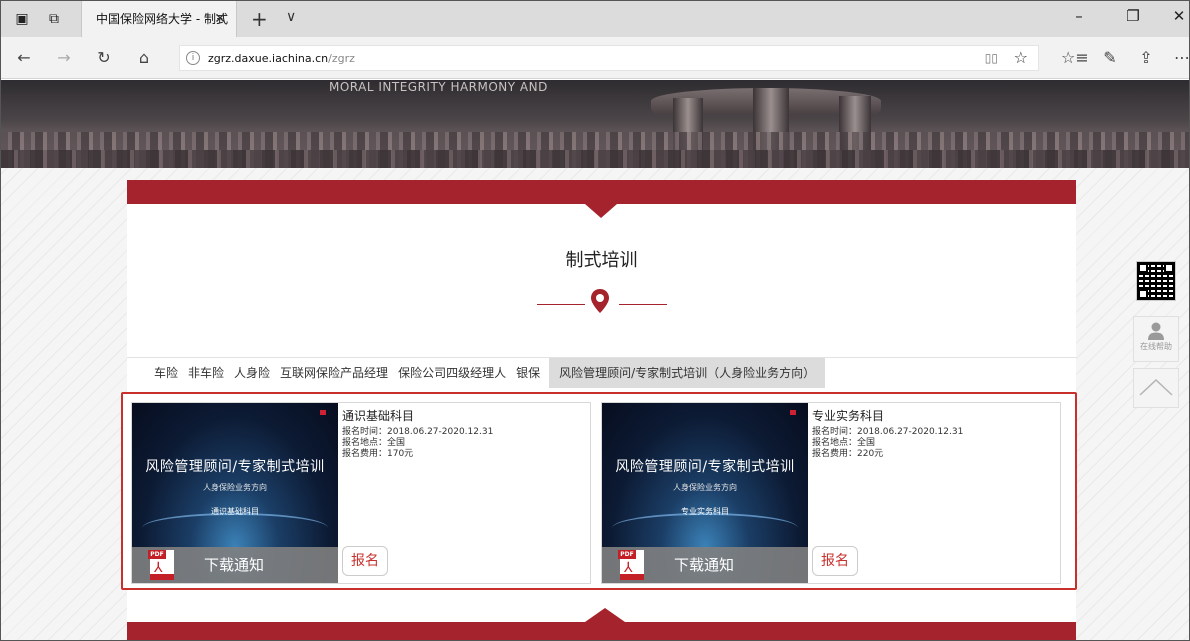  What do you see at coordinates (1156, 346) in the screenshot?
I see `online-help-label: 在线帮助` at bounding box center [1156, 346].